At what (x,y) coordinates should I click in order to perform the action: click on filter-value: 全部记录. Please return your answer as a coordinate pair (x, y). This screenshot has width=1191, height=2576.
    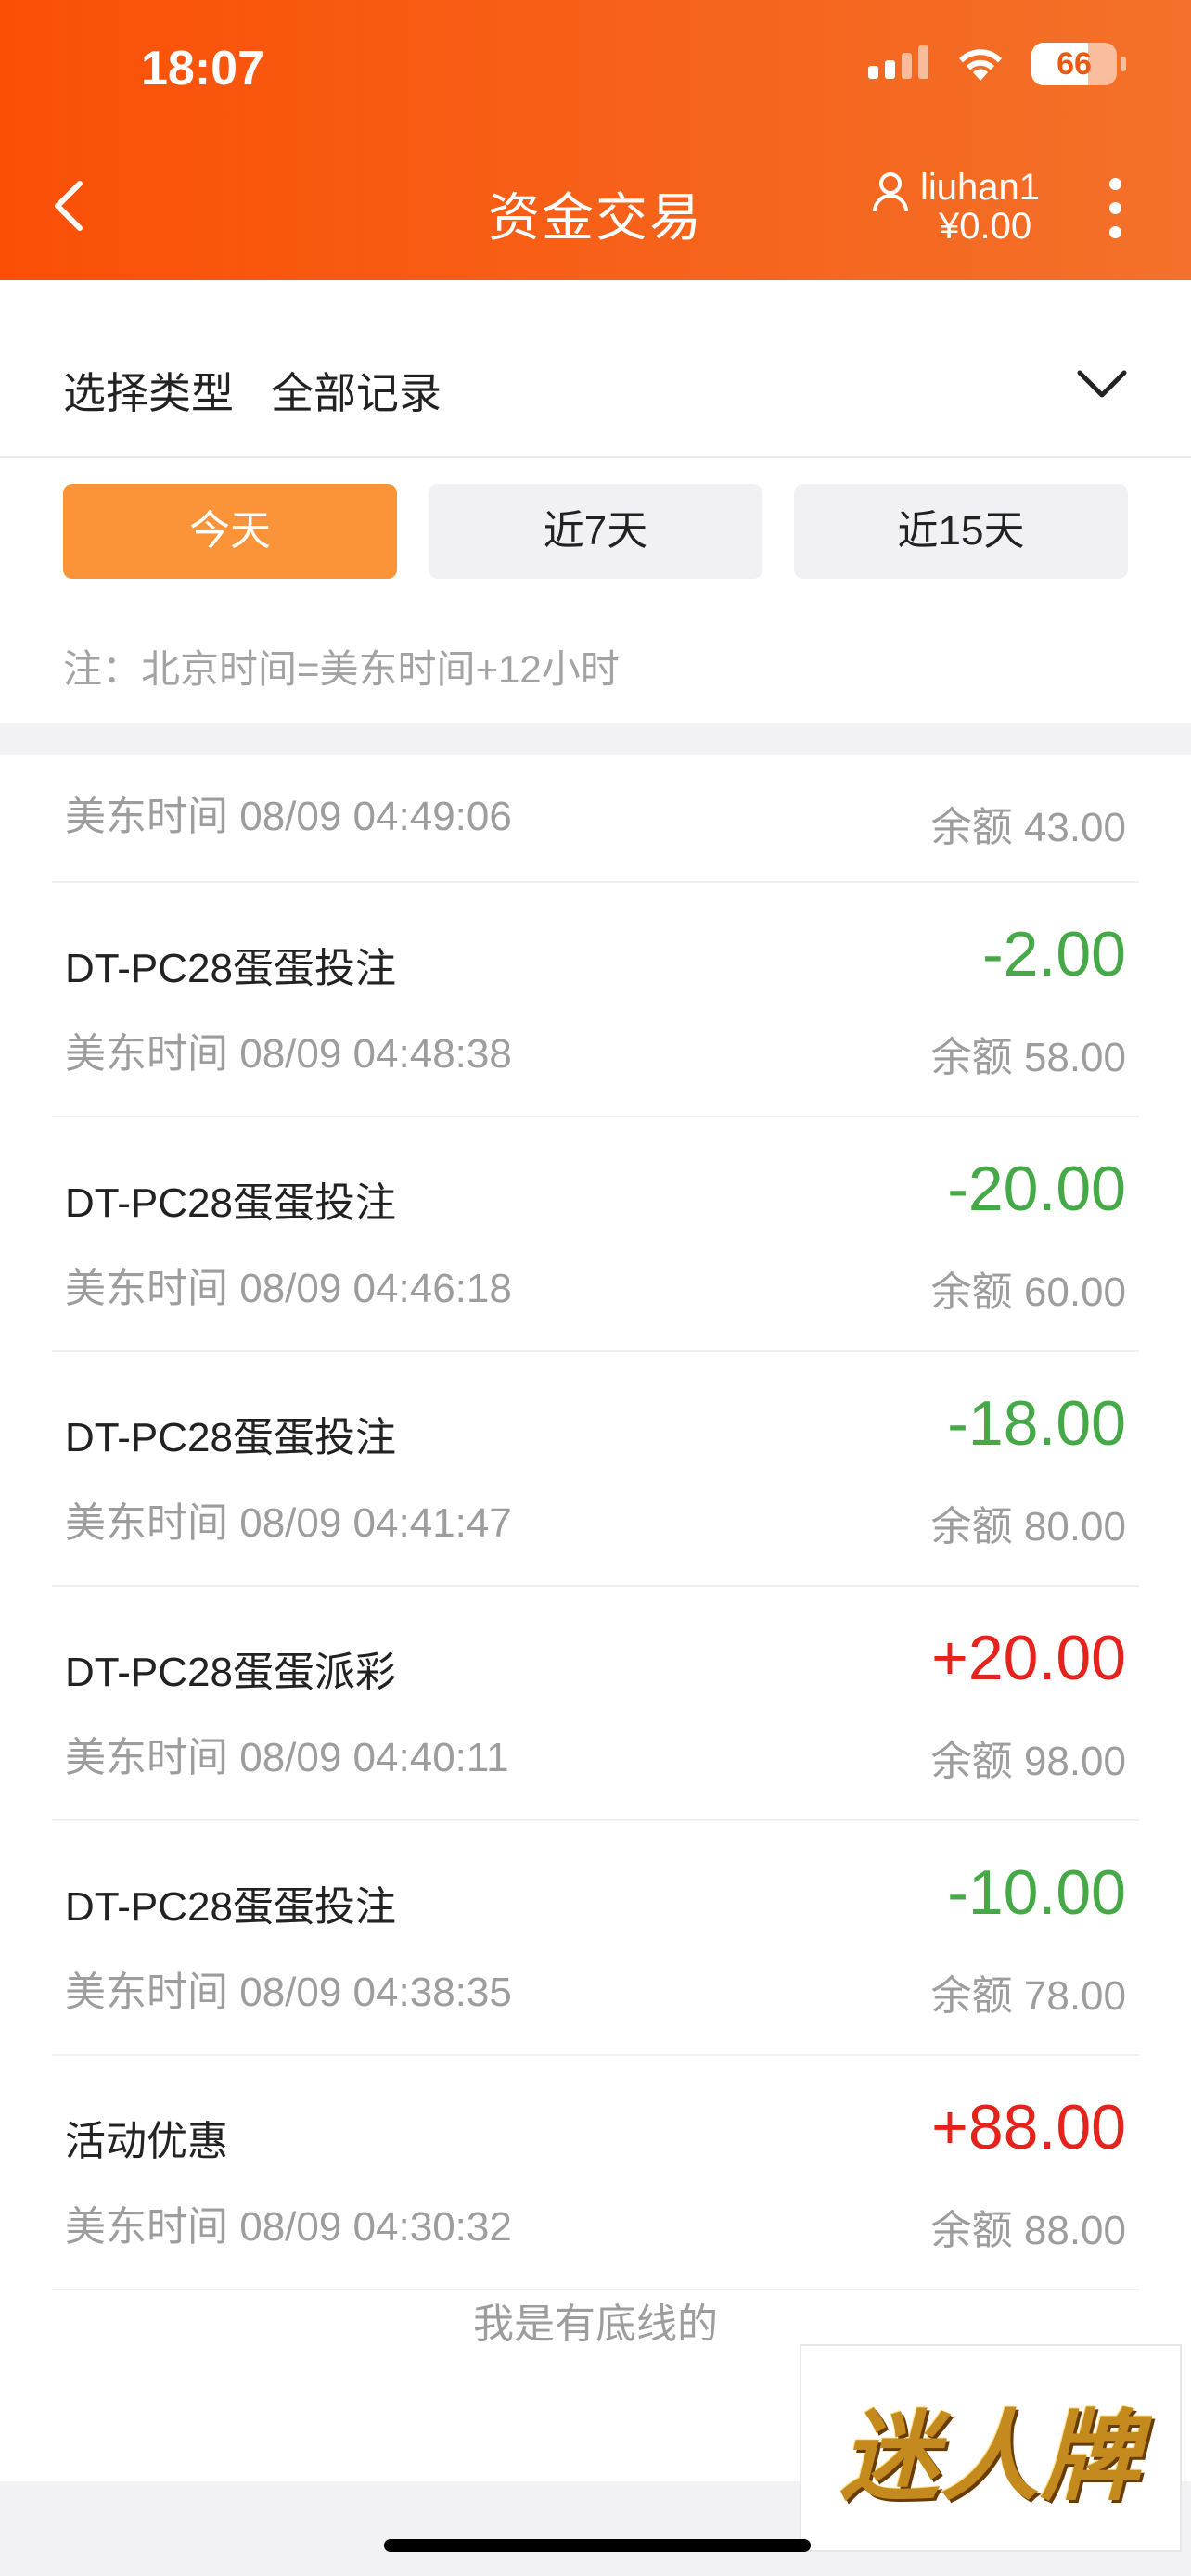
    Looking at the image, I should click on (356, 393).